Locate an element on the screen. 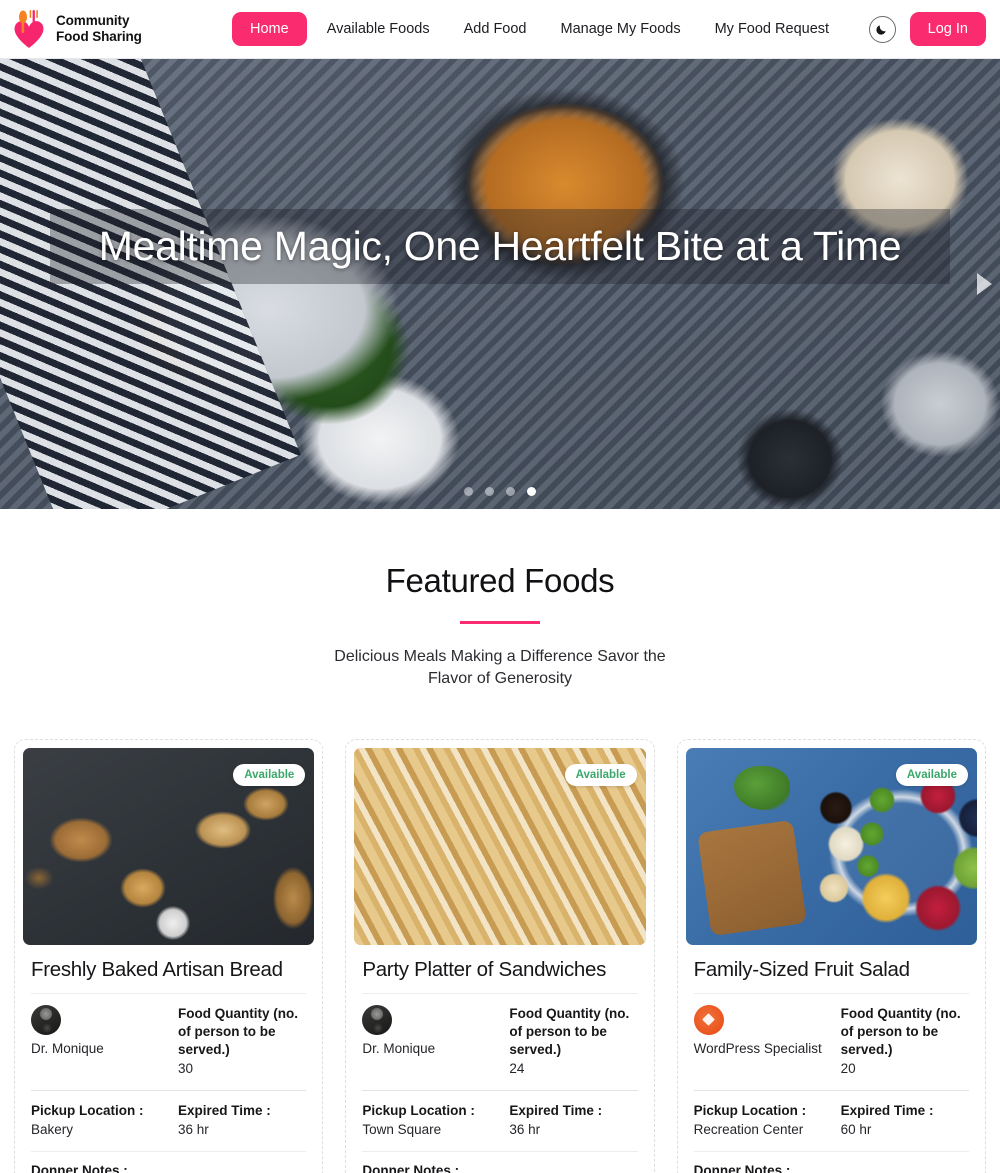  food-title: Party Platter of Sandwiches is located at coordinates (484, 969).